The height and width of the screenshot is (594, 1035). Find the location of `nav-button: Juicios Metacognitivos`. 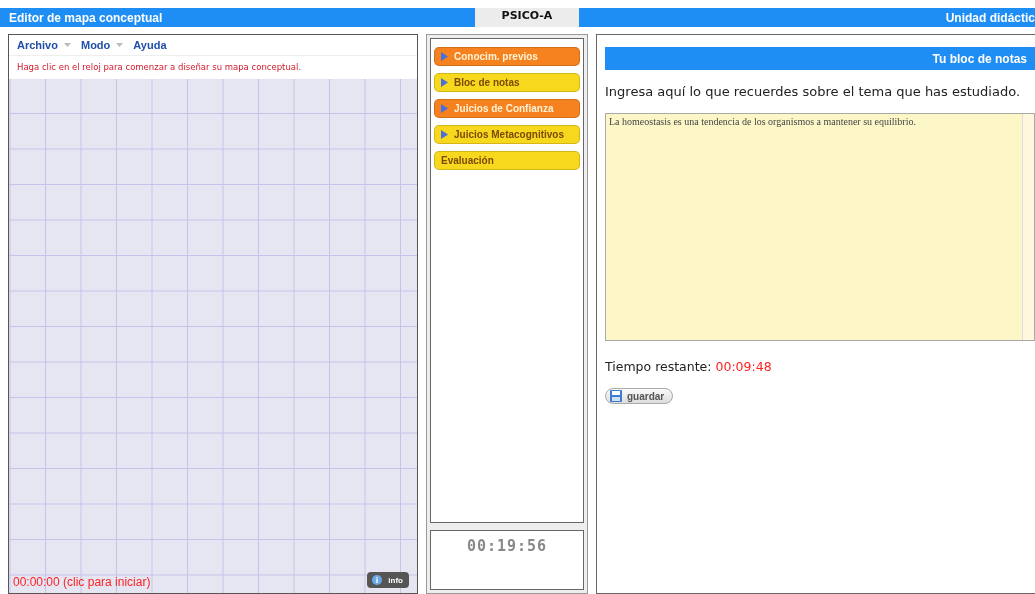

nav-button: Juicios Metacognitivos is located at coordinates (507, 134).